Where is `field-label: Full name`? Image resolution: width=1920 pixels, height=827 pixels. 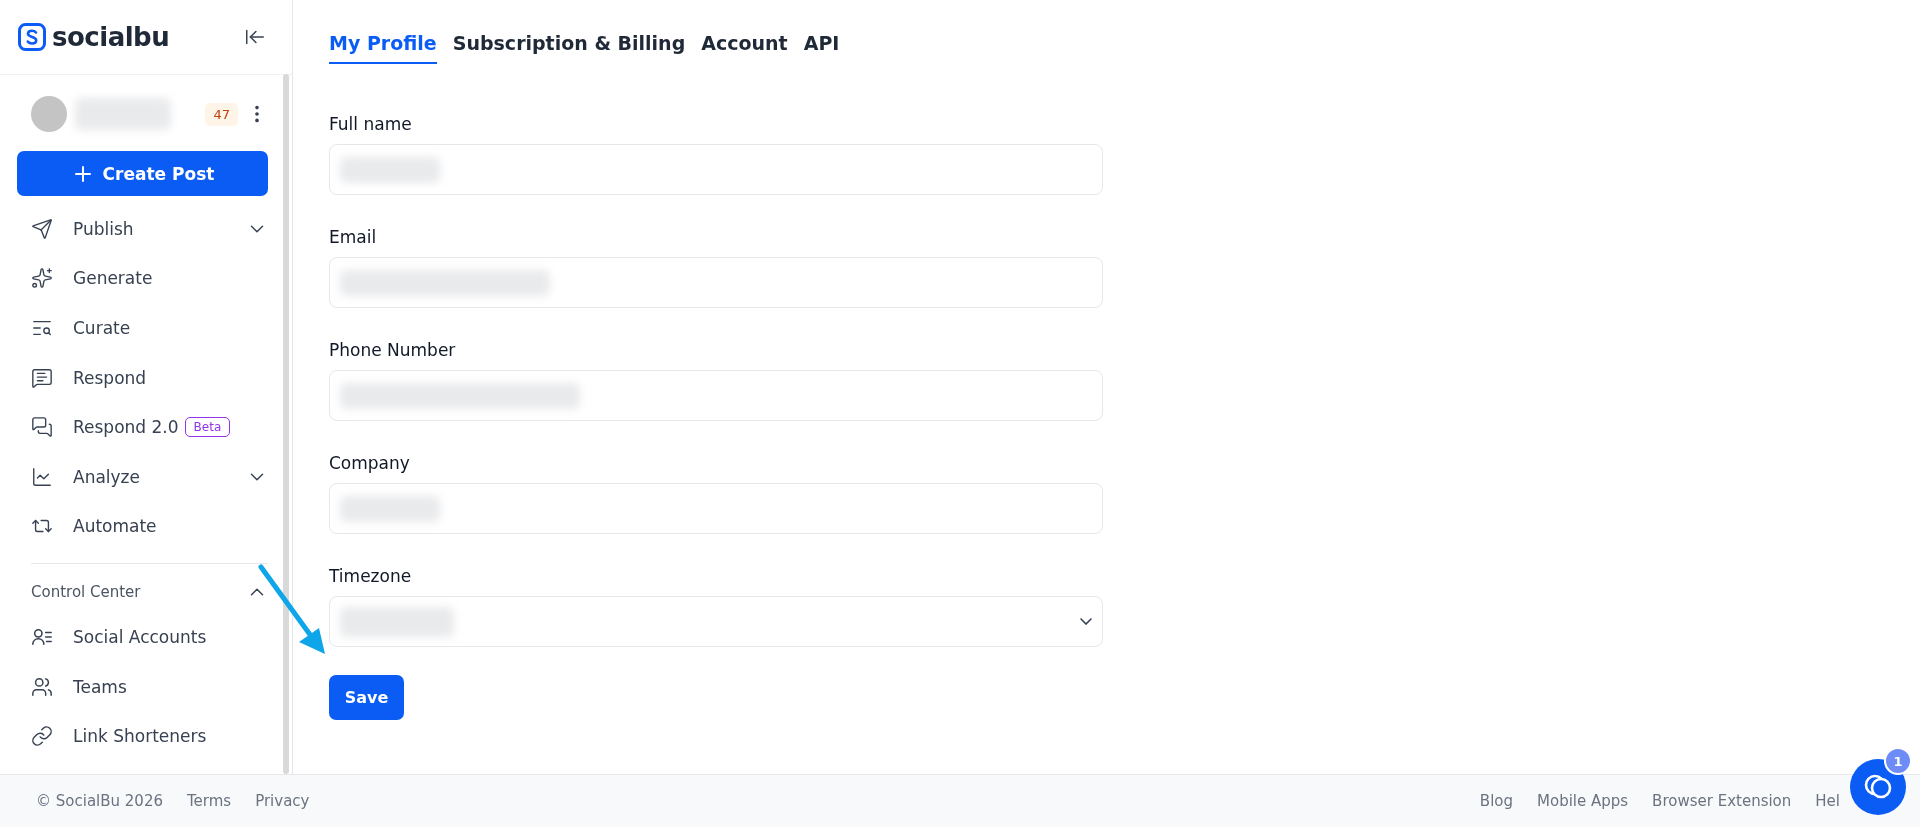 field-label: Full name is located at coordinates (371, 124).